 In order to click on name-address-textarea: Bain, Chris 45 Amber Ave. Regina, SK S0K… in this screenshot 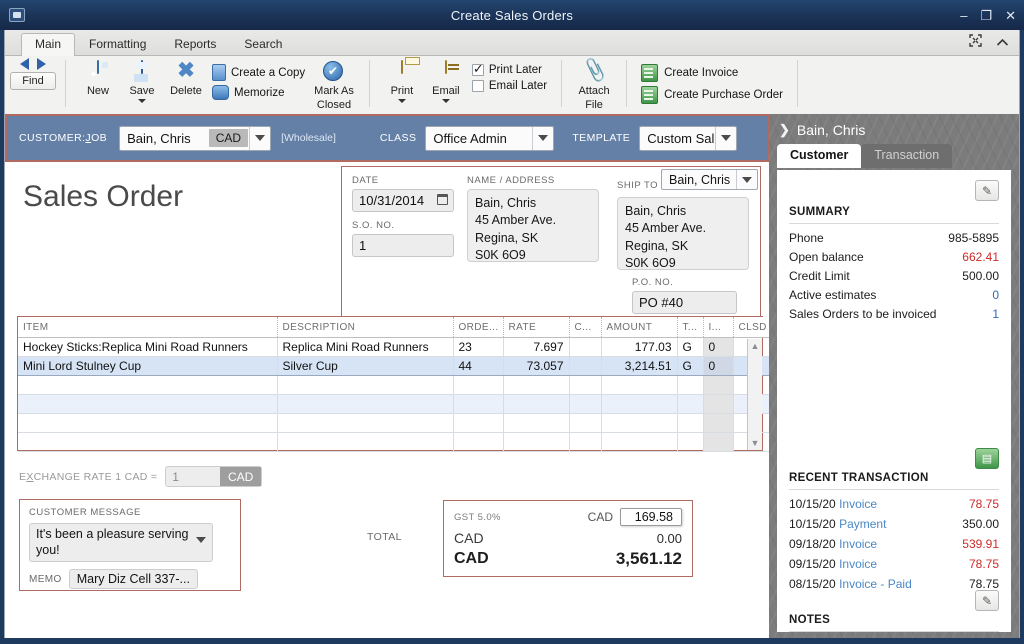, I will do `click(533, 225)`.